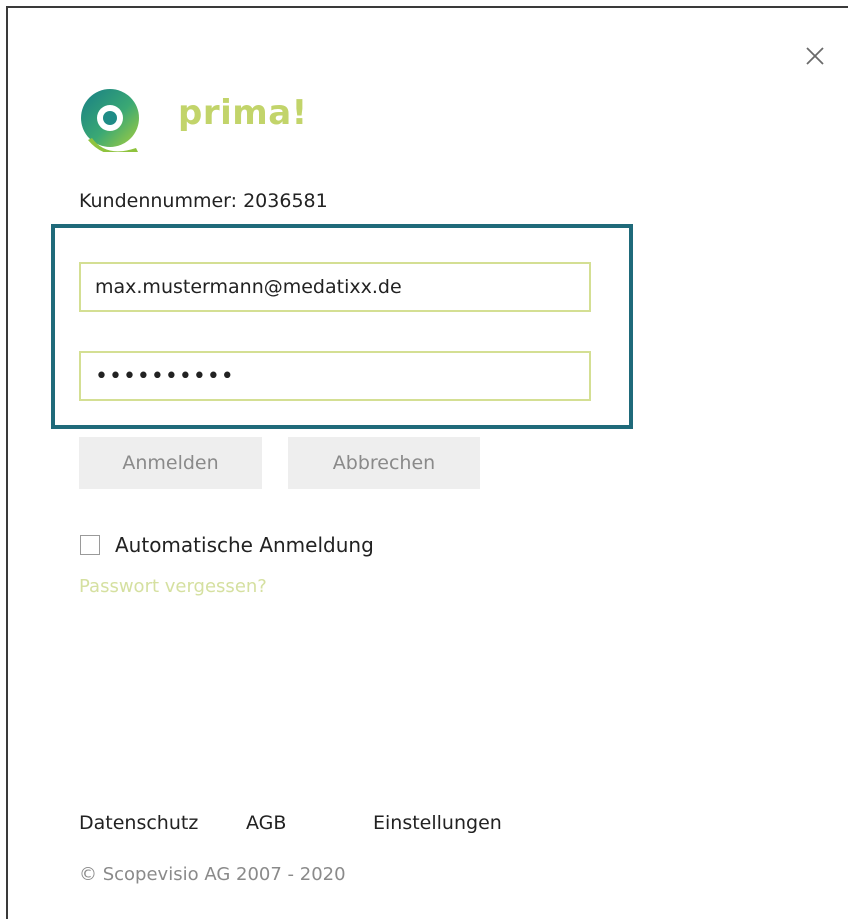 Image resolution: width=851 pixels, height=921 pixels. What do you see at coordinates (212, 874) in the screenshot?
I see `copyright-text: © Scopevisio AG 2007 - 2020` at bounding box center [212, 874].